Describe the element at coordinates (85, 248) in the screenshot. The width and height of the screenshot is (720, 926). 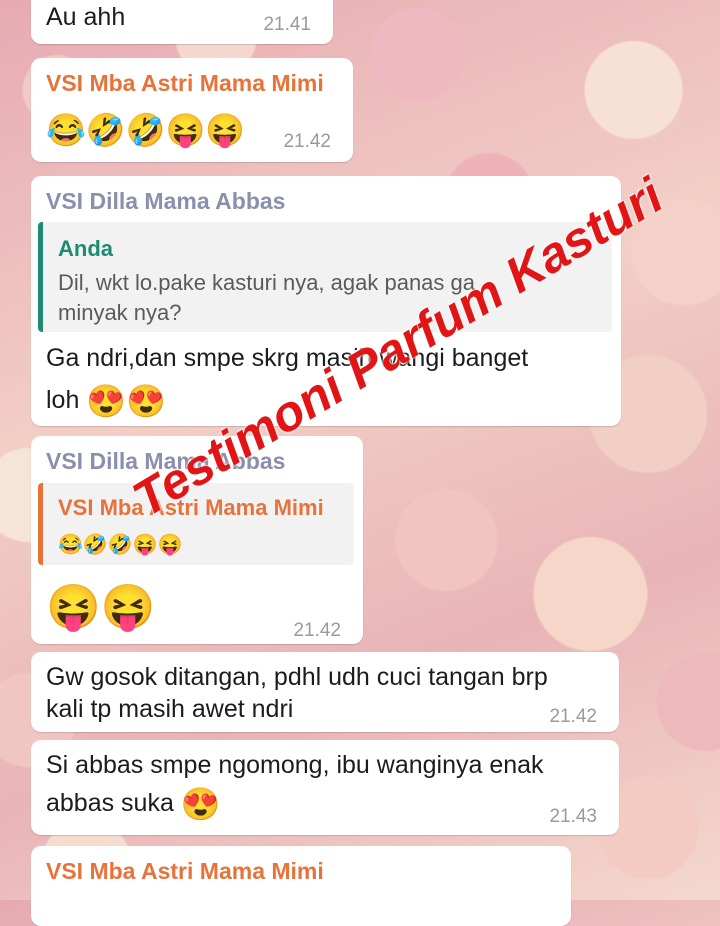
I see `quote-sender: Anda` at that location.